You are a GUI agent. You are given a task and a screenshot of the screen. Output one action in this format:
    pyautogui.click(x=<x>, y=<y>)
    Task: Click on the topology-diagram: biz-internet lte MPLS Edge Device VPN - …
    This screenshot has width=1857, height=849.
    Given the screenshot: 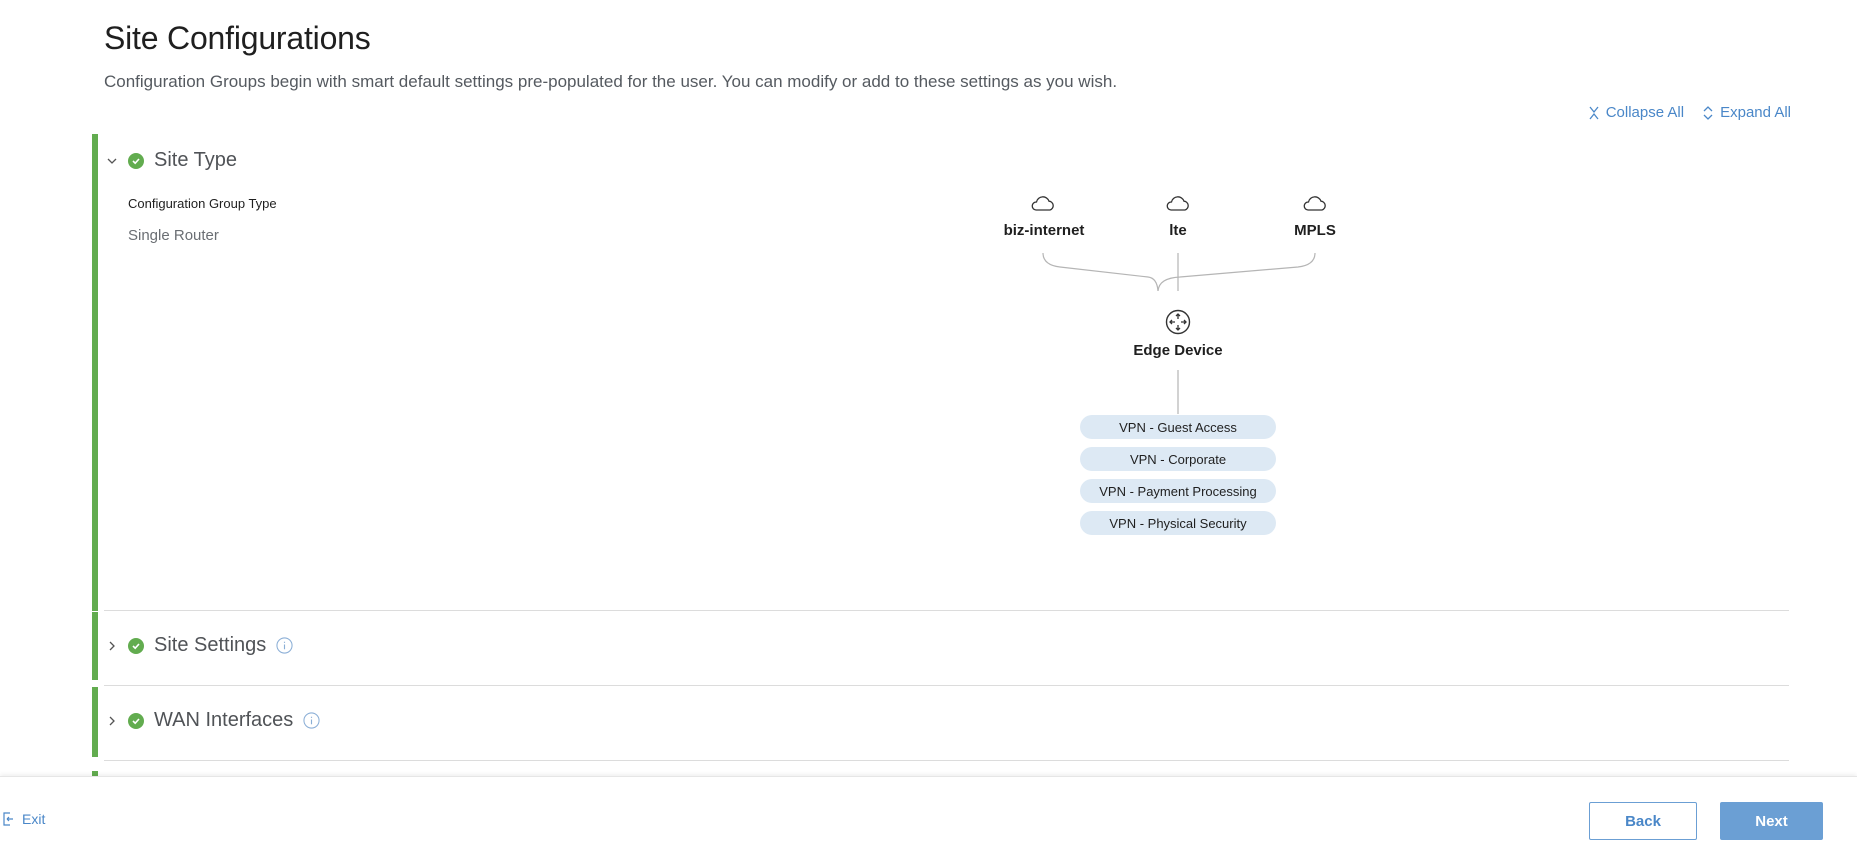 What is the action you would take?
    pyautogui.click(x=1180, y=365)
    